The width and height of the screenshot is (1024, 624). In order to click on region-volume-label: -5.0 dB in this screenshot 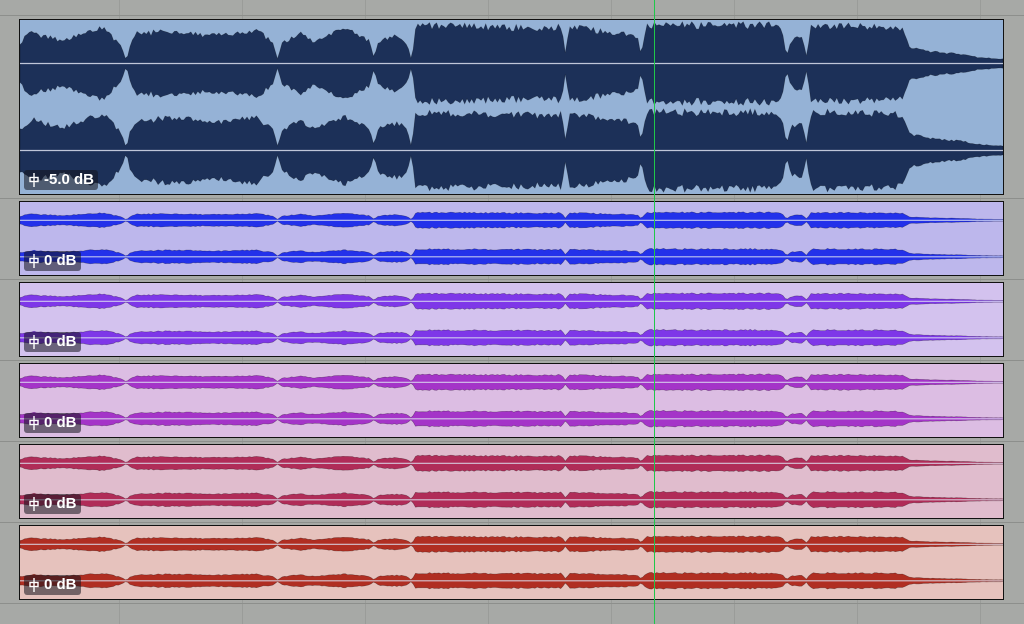, I will do `click(69, 179)`.